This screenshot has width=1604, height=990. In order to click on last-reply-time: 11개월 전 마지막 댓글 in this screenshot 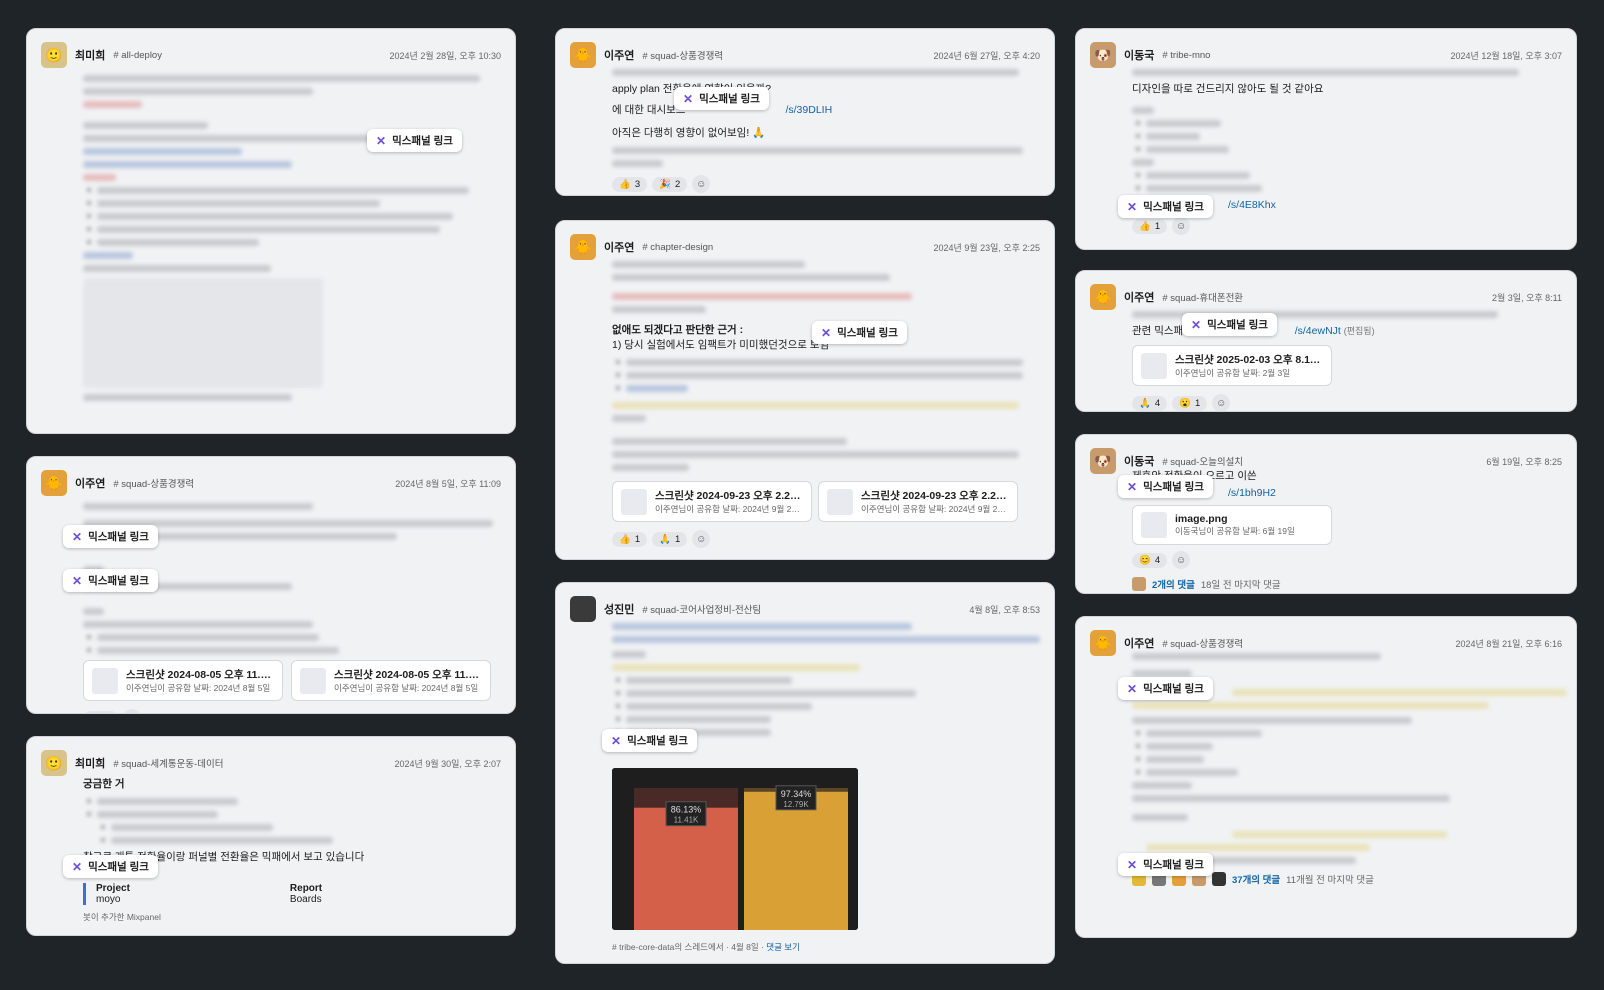, I will do `click(1330, 880)`.